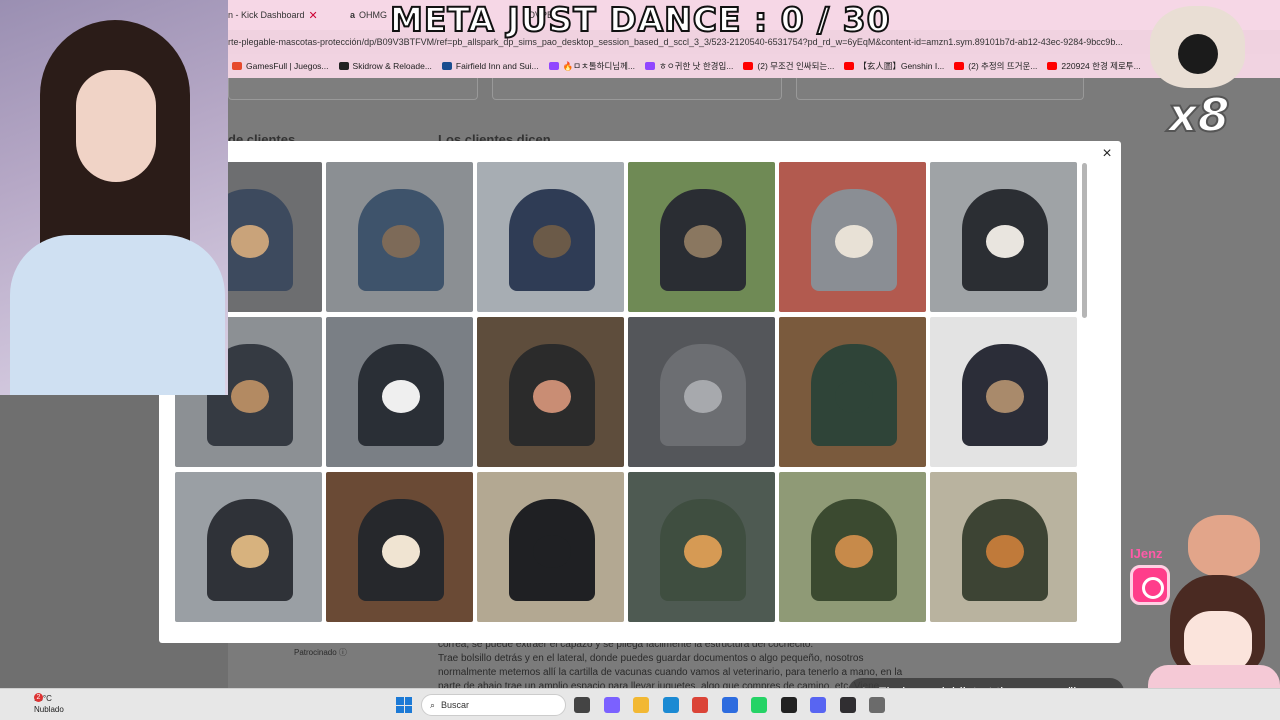 Image resolution: width=1280 pixels, height=720 pixels. Describe the element at coordinates (759, 705) in the screenshot. I see `whatsapp-icon` at that location.